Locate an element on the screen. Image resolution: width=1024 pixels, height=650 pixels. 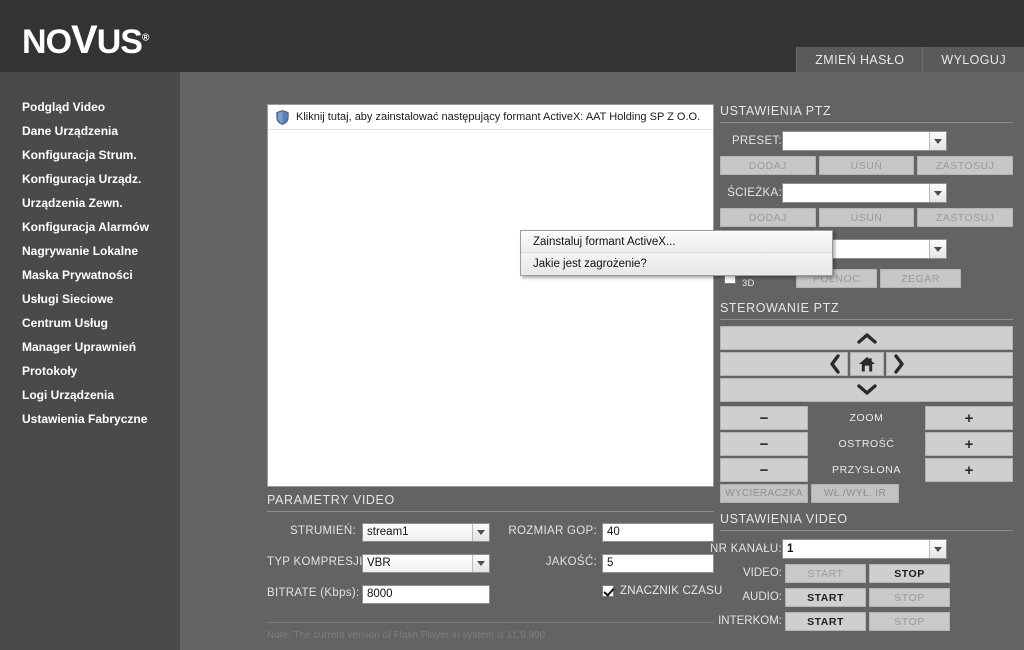
gop-size-input: 40 is located at coordinates (658, 532).